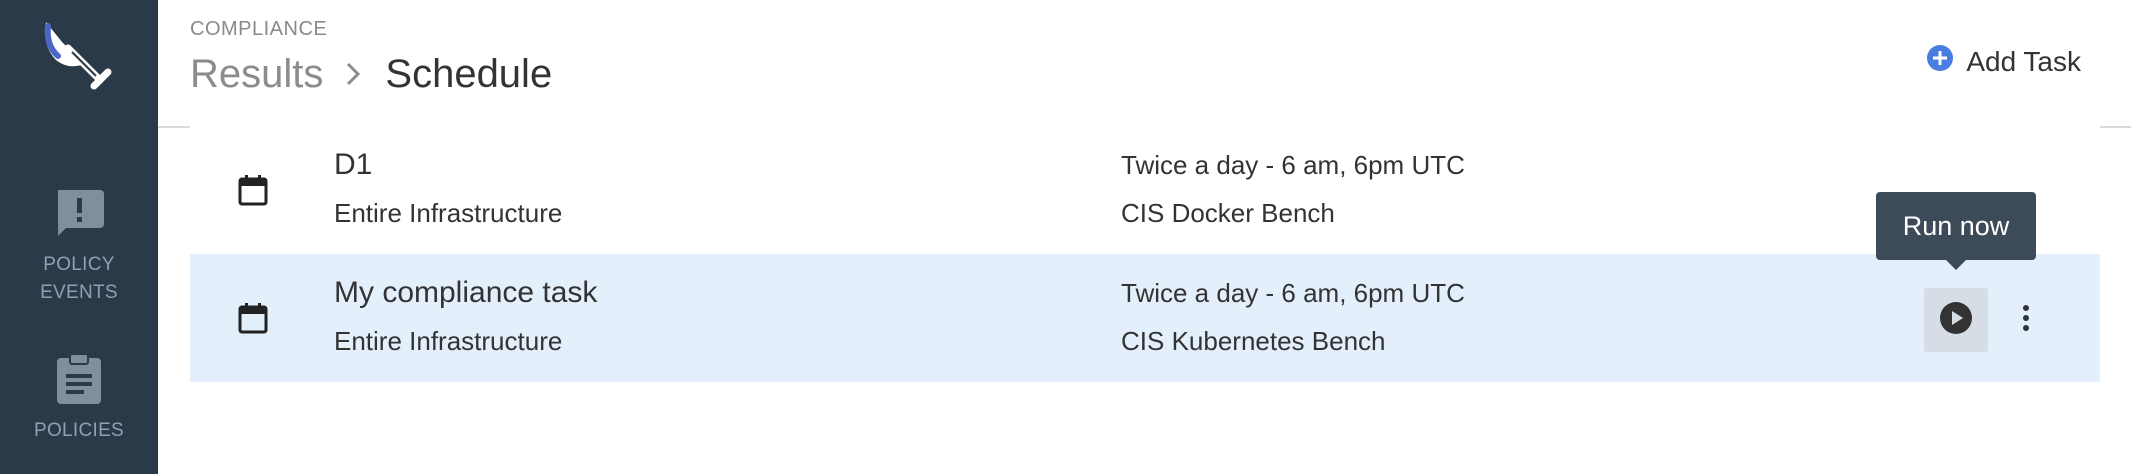  What do you see at coordinates (79, 430) in the screenshot?
I see `sidebar-item-label: POLICIES` at bounding box center [79, 430].